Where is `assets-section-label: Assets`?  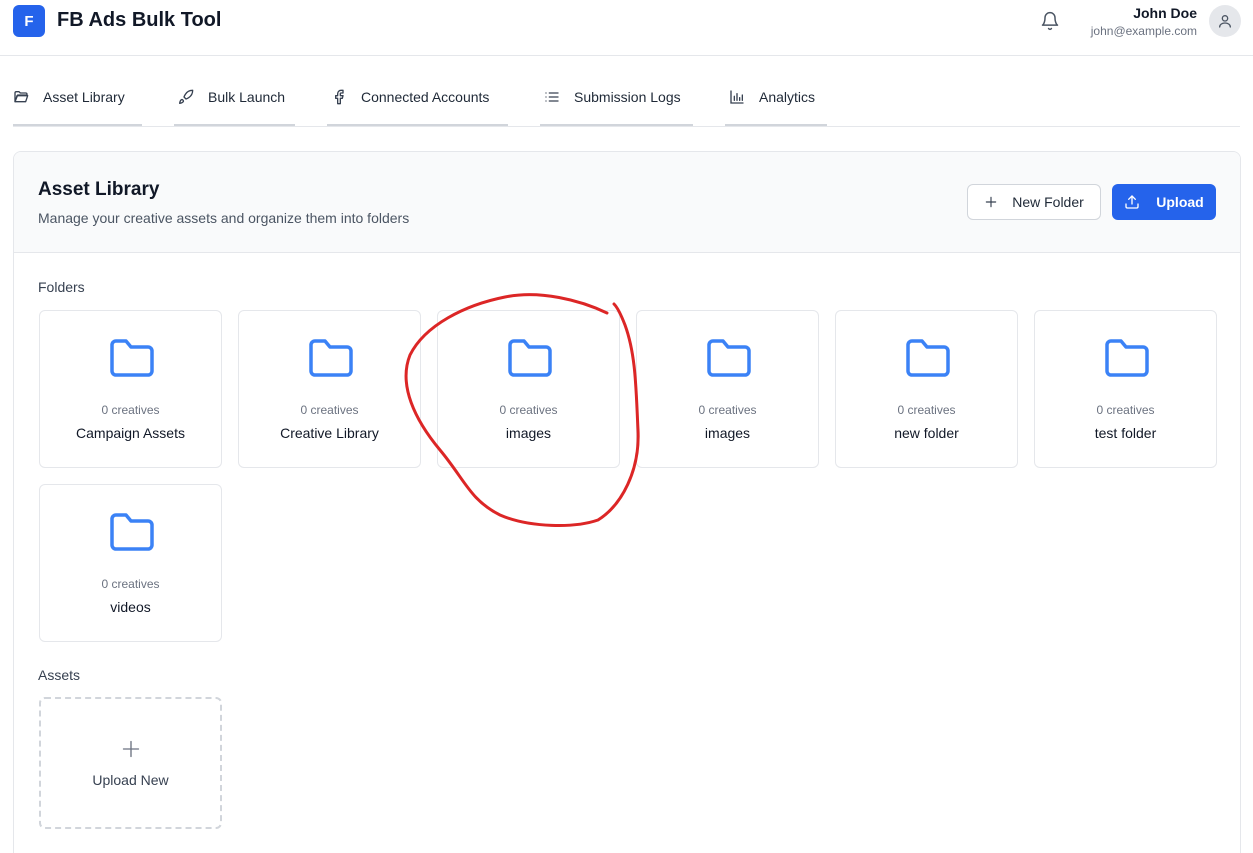 assets-section-label: Assets is located at coordinates (59, 675).